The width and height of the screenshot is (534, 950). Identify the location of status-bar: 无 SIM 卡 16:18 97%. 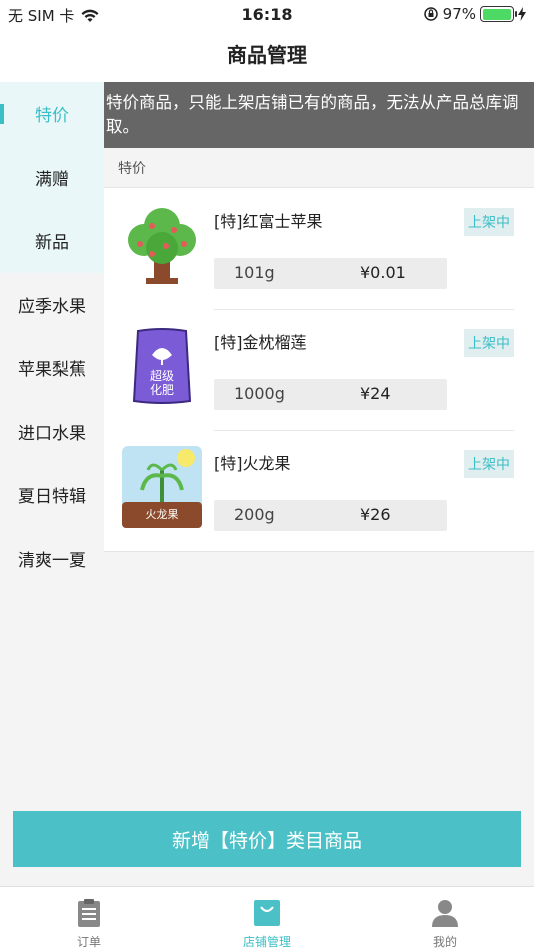
(267, 14).